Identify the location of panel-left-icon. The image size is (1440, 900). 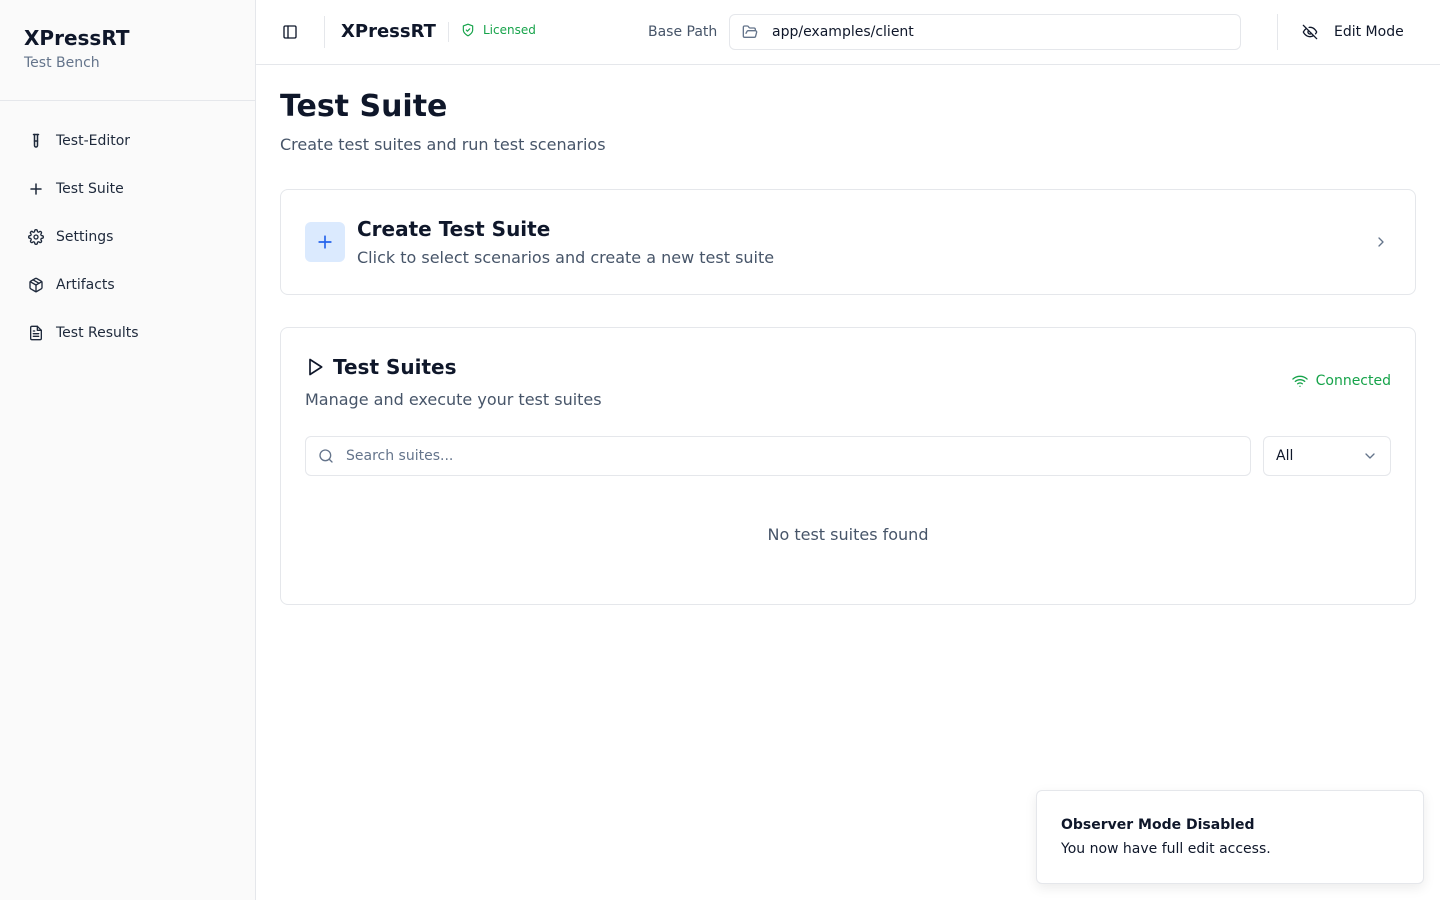
(290, 32).